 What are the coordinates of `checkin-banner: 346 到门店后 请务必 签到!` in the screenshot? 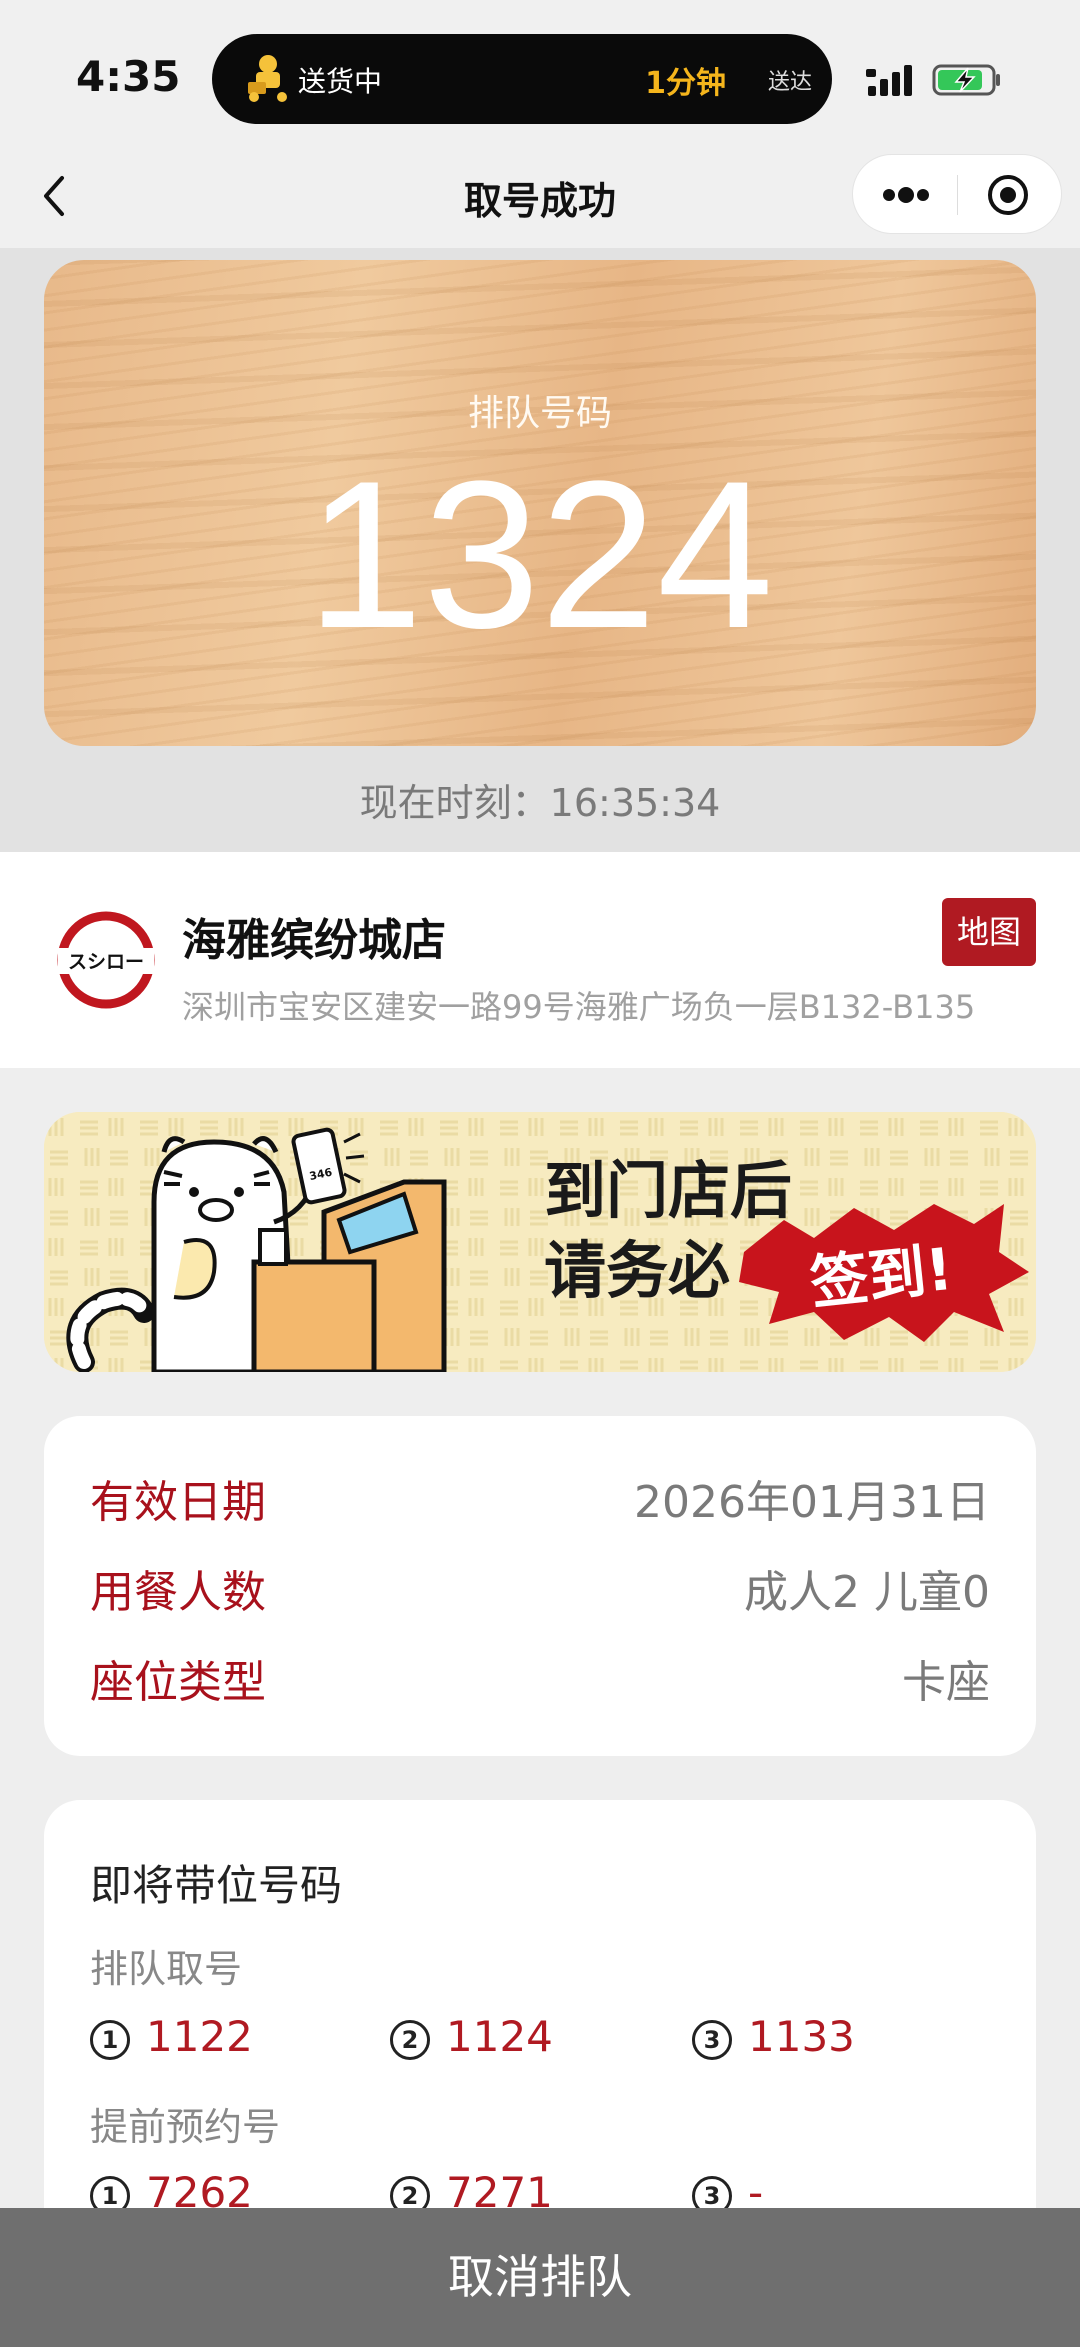 It's located at (540, 1242).